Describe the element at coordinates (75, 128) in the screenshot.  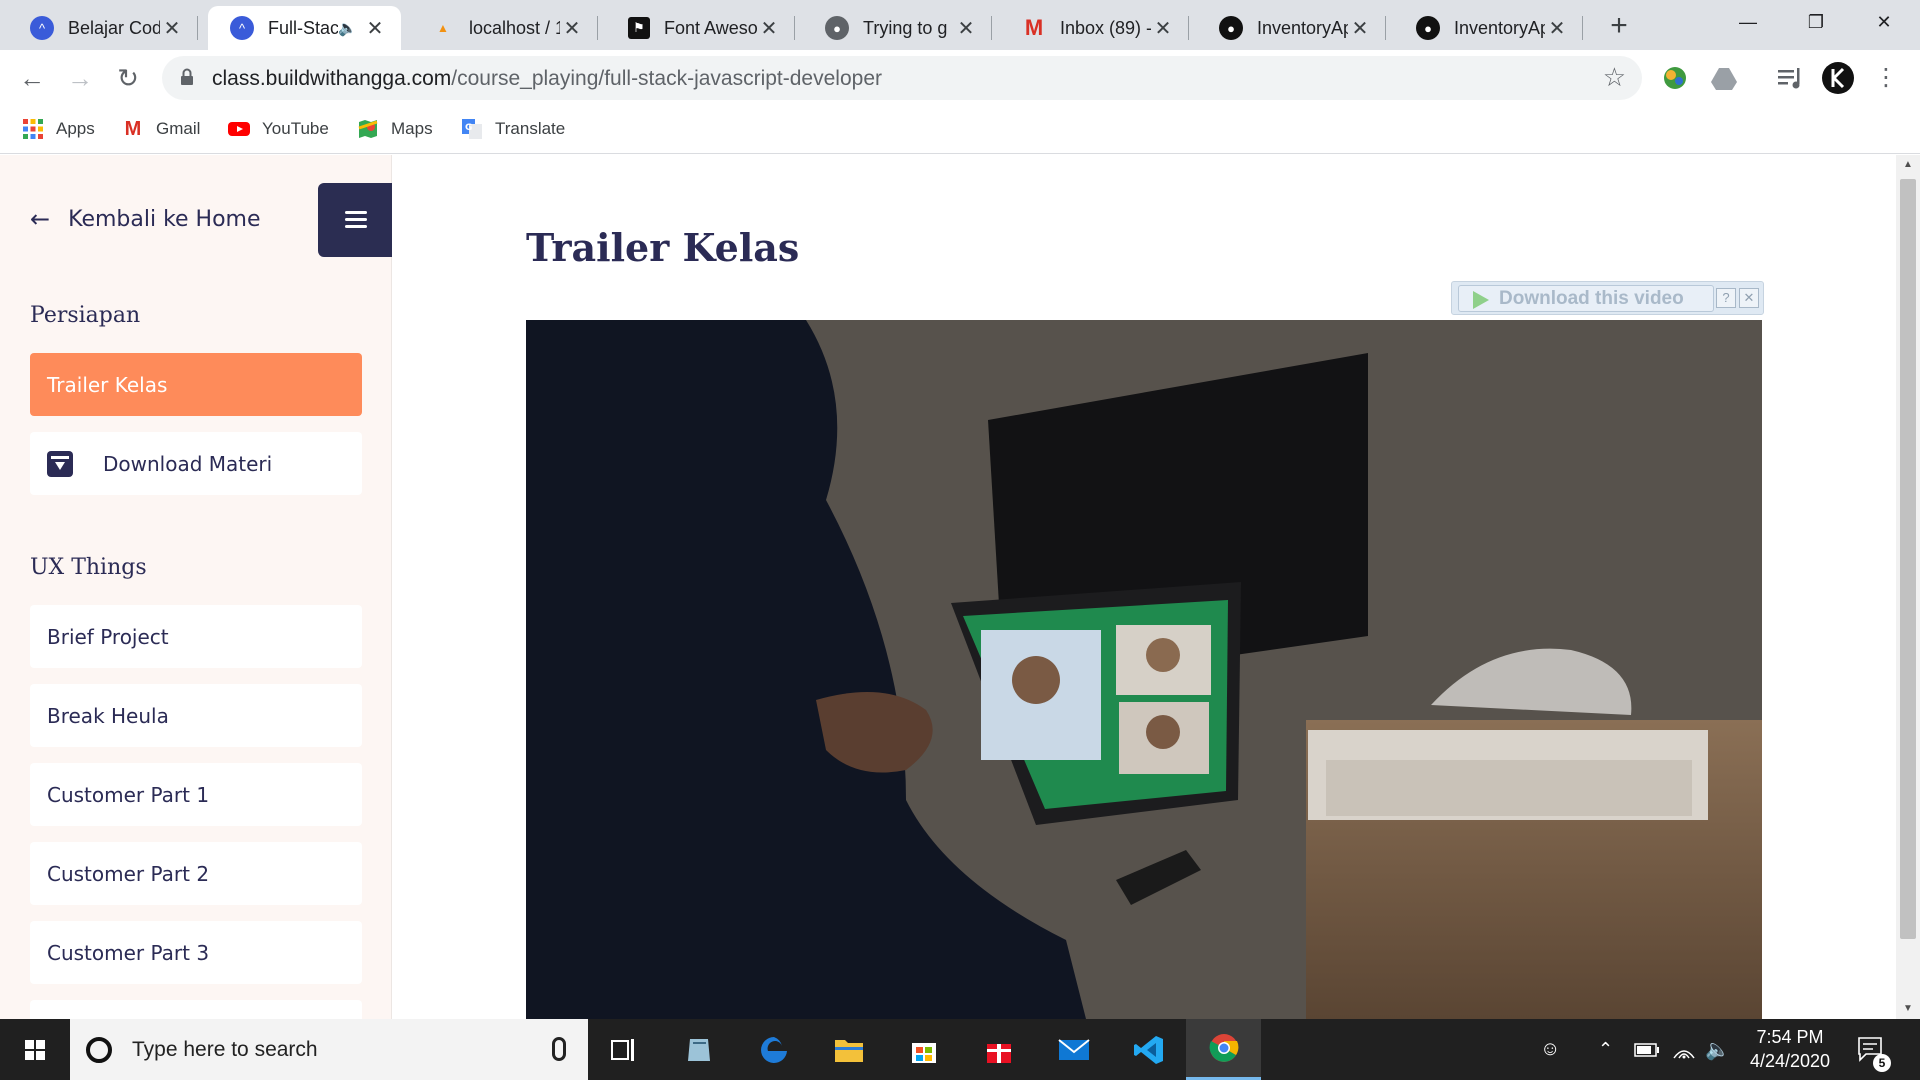
I see `bookmark-label: Apps` at that location.